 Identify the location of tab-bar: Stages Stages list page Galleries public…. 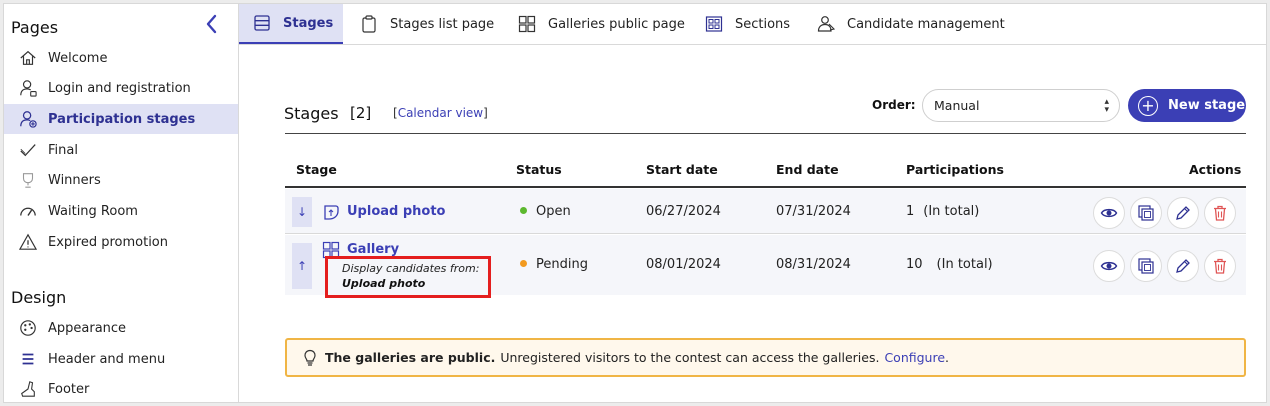
(752, 24).